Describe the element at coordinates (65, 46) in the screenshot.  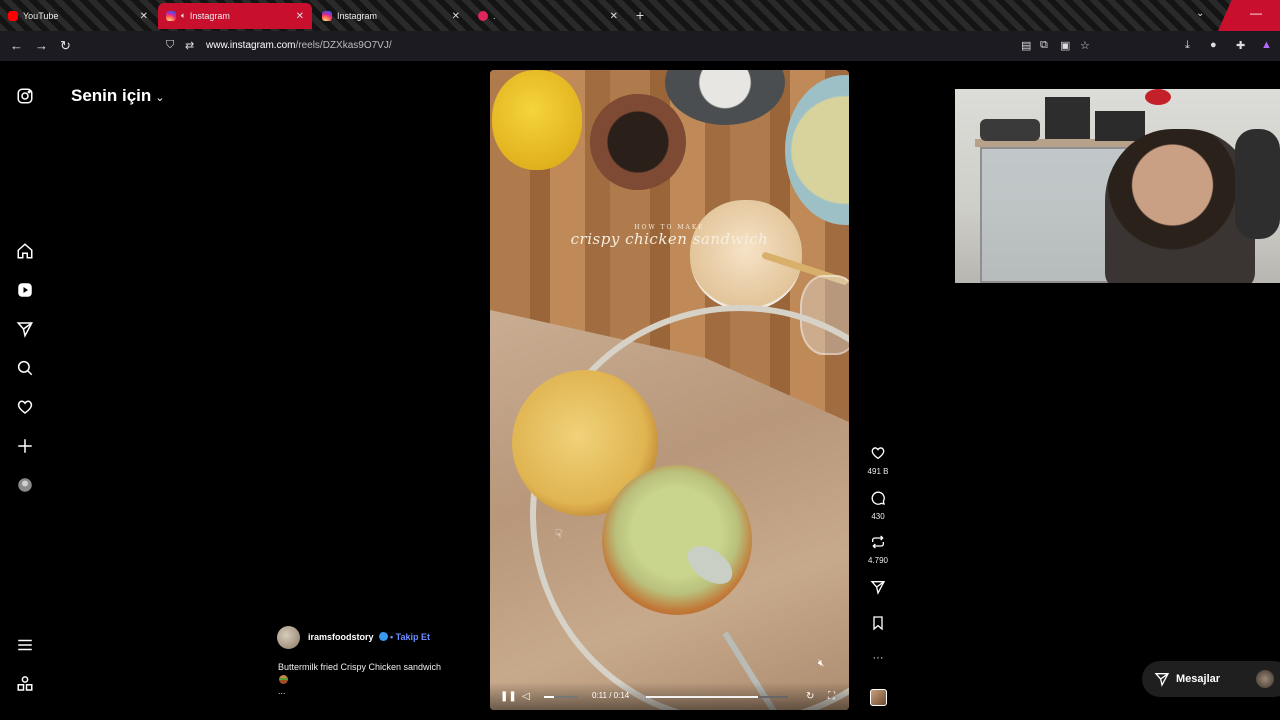
I see `reload-icon: ↻` at that location.